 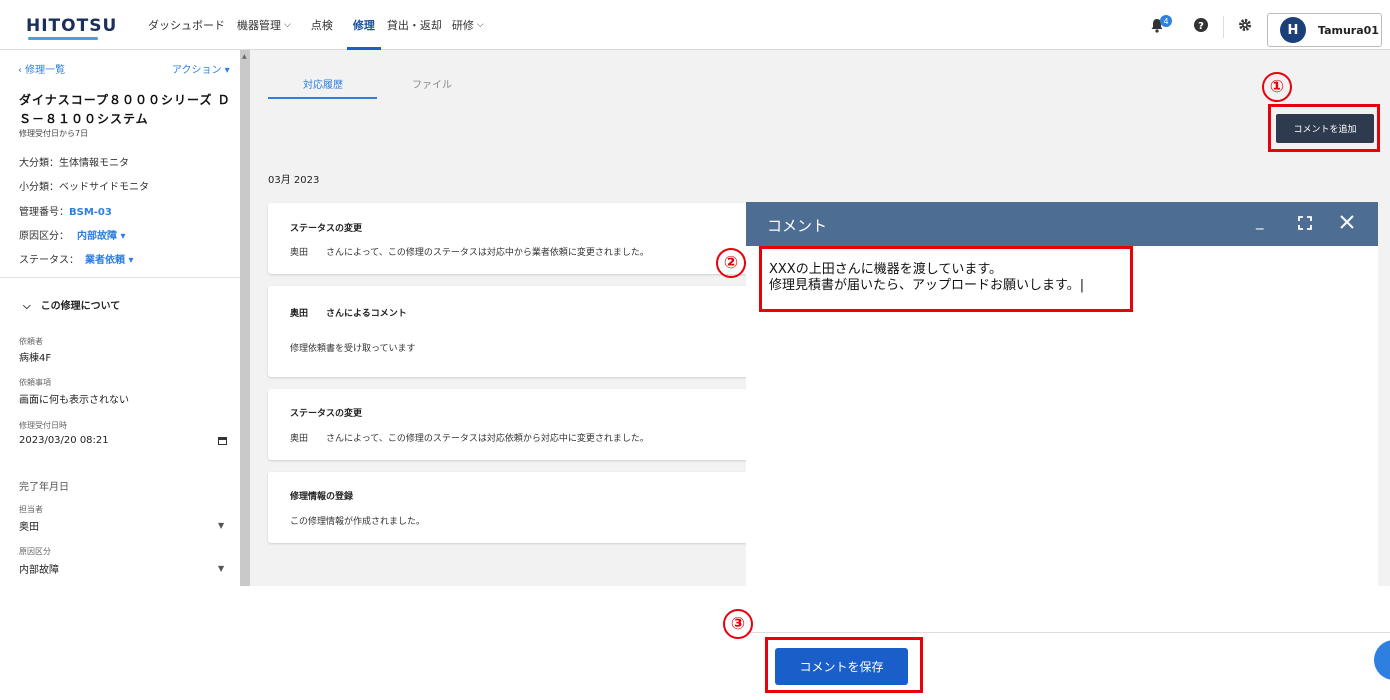 What do you see at coordinates (414, 25) in the screenshot?
I see `nav-lending: 貸出・返却` at bounding box center [414, 25].